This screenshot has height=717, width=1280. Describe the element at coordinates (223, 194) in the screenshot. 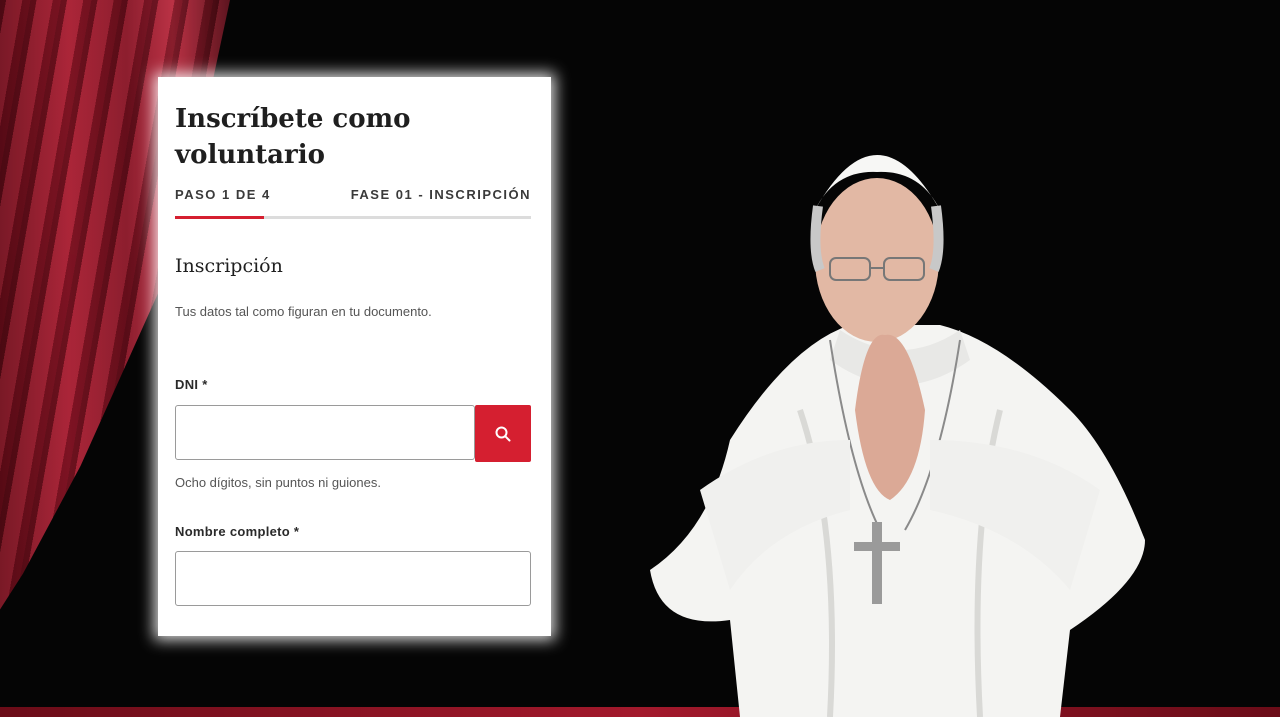

I see `step-label: PASO 1 DE 4` at that location.